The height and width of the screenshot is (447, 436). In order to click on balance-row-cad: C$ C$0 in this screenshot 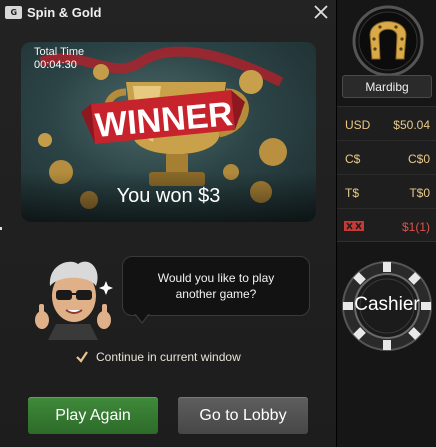, I will do `click(386, 158)`.